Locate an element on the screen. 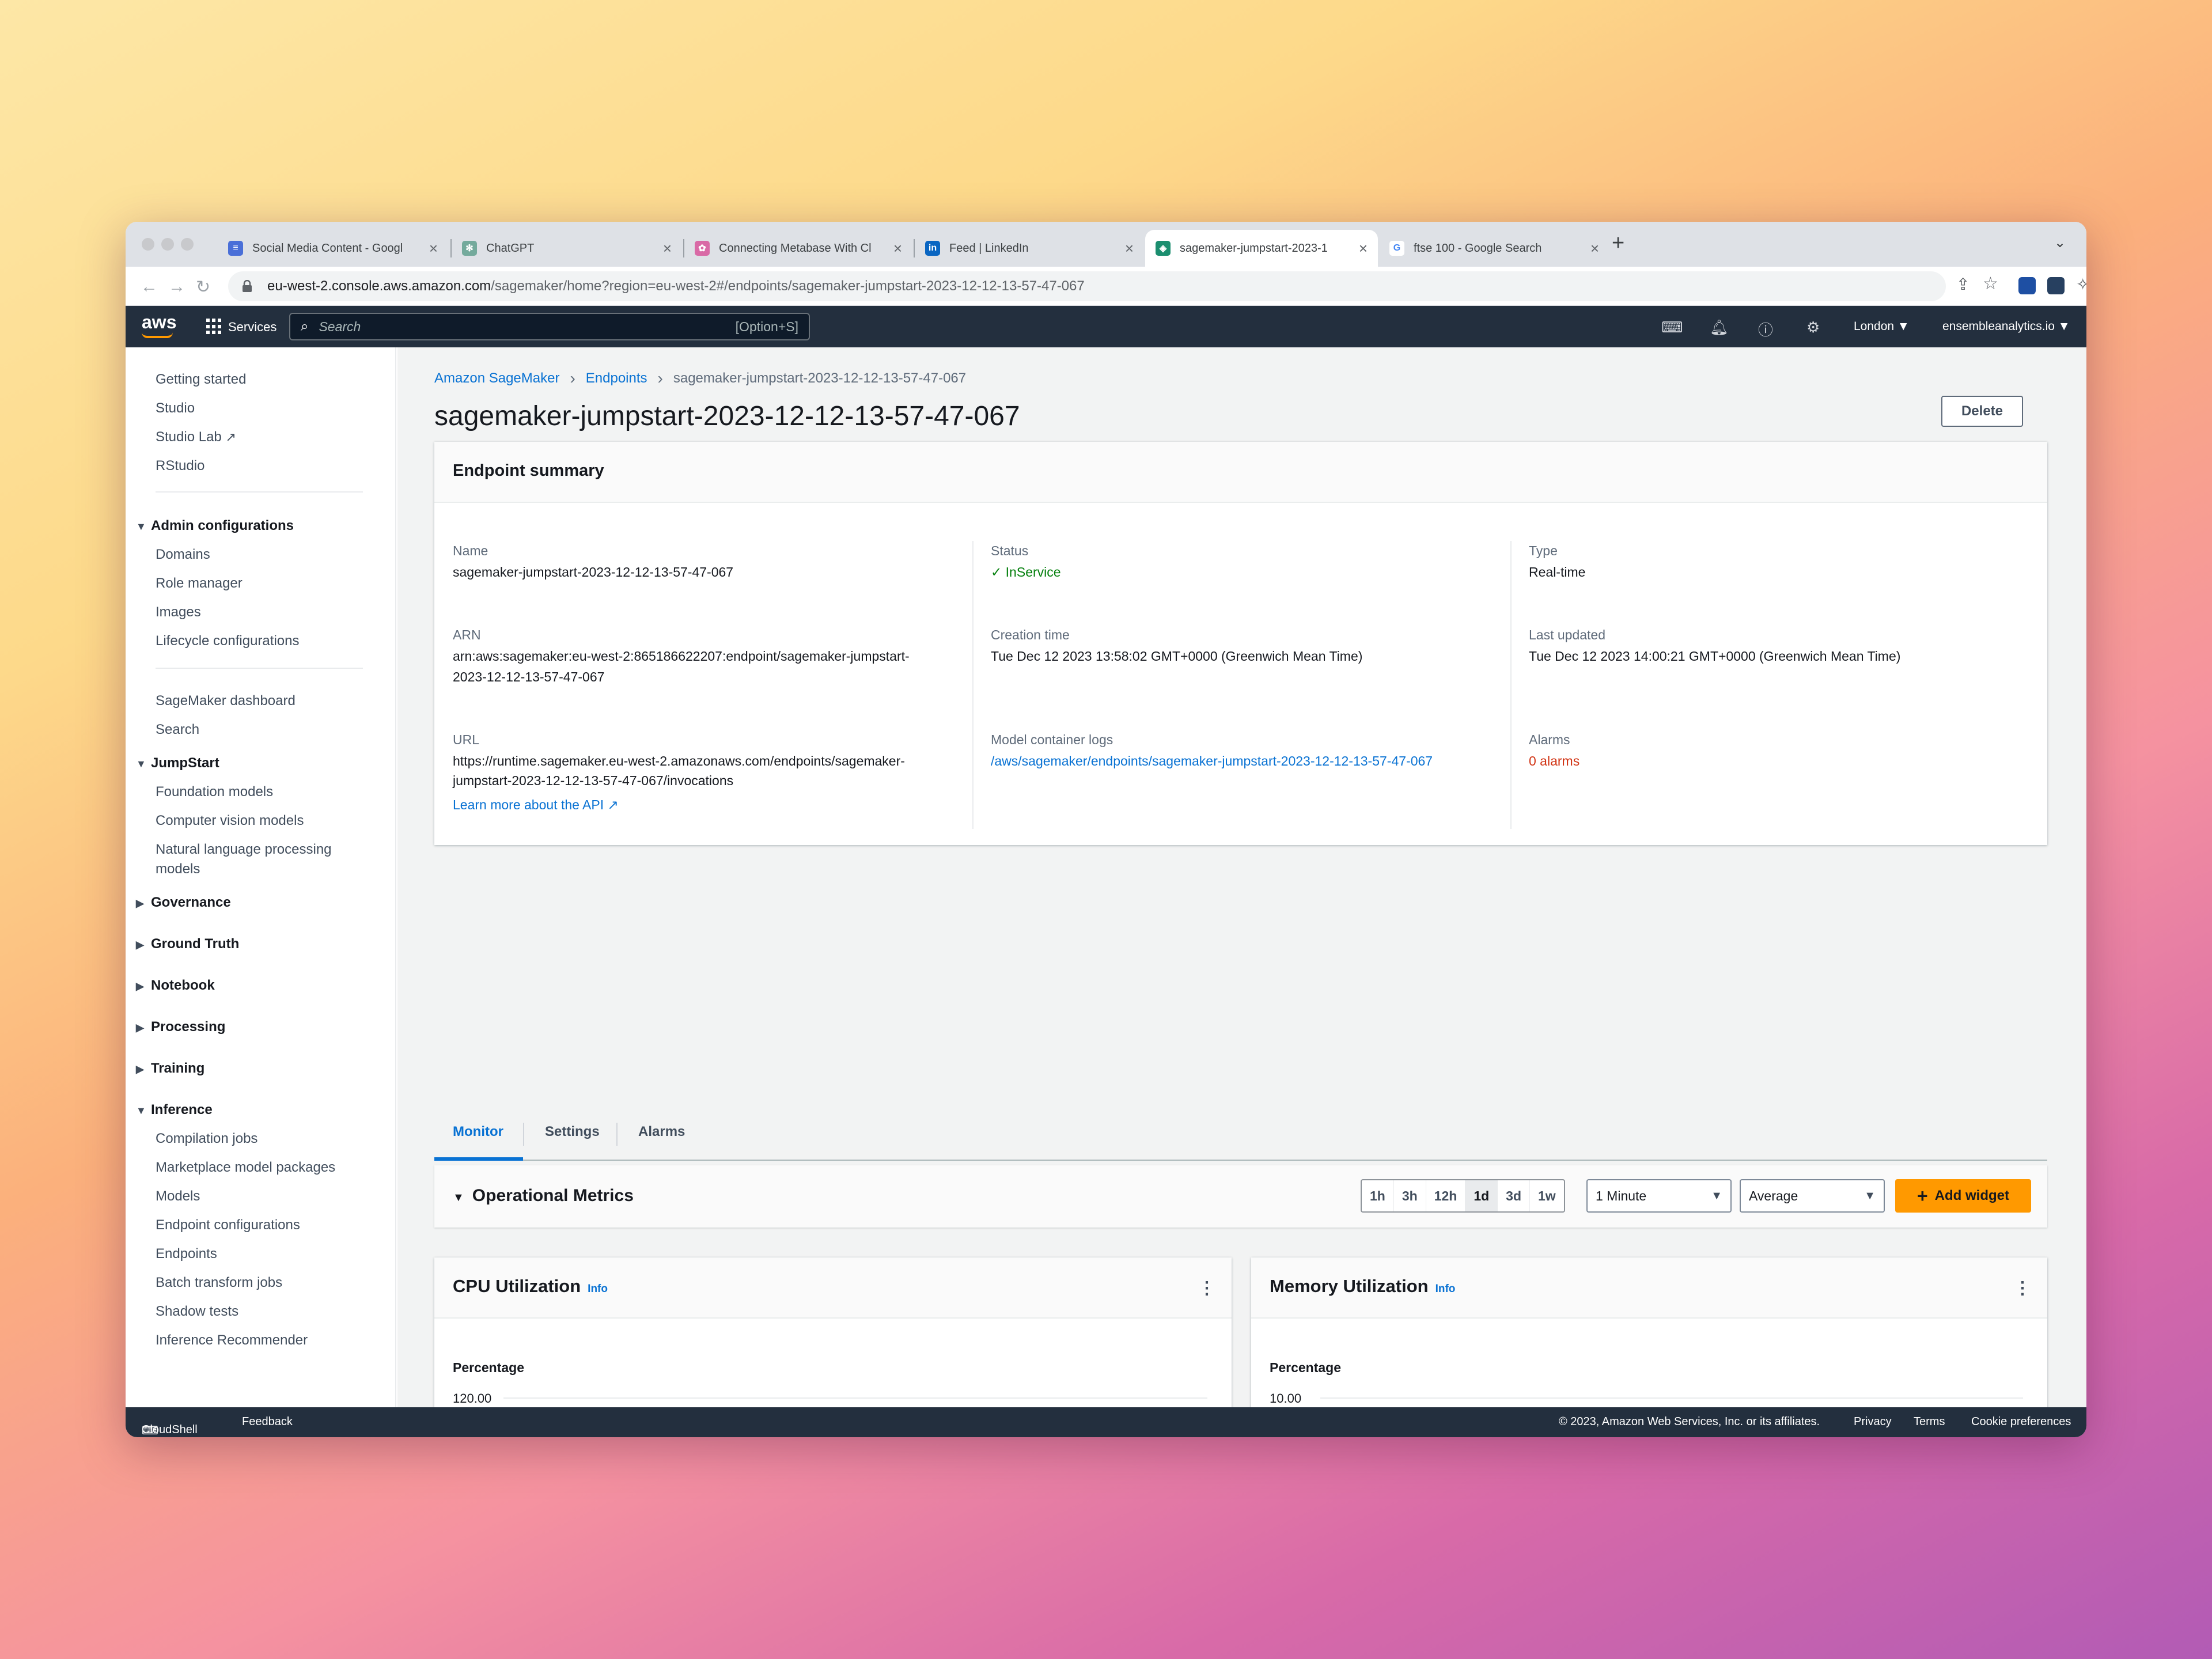  tab-alarms: Alarms is located at coordinates (661, 1132).